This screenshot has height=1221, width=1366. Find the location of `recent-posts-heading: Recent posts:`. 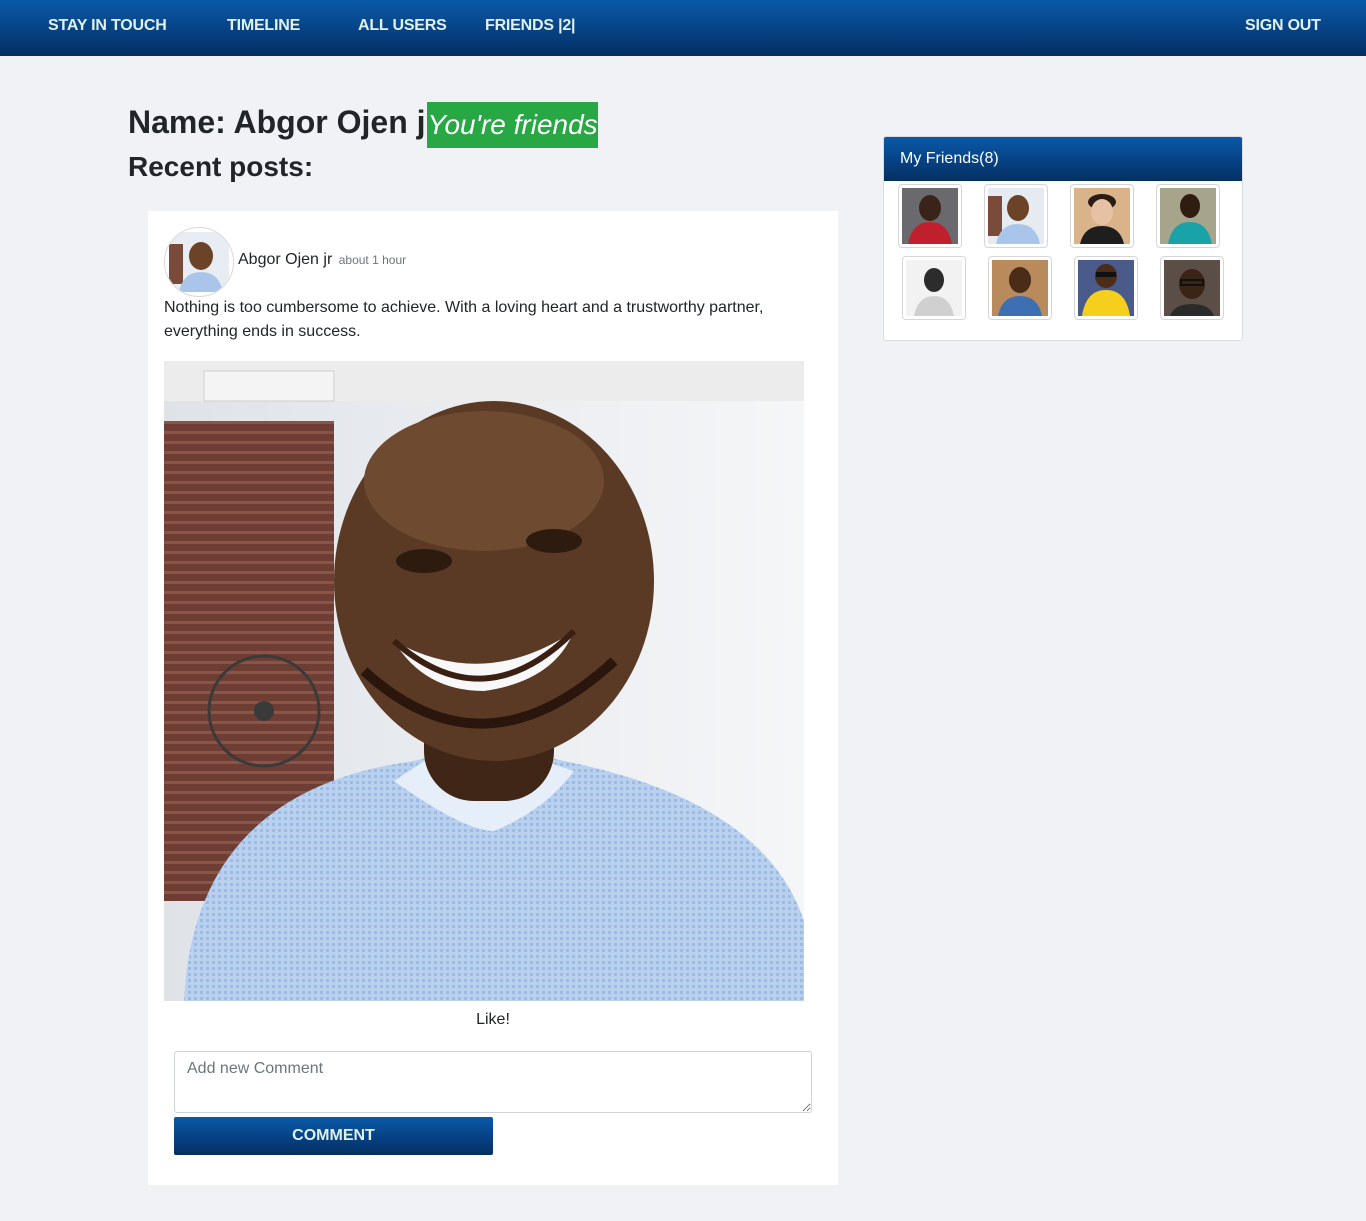

recent-posts-heading: Recent posts: is located at coordinates (221, 166).